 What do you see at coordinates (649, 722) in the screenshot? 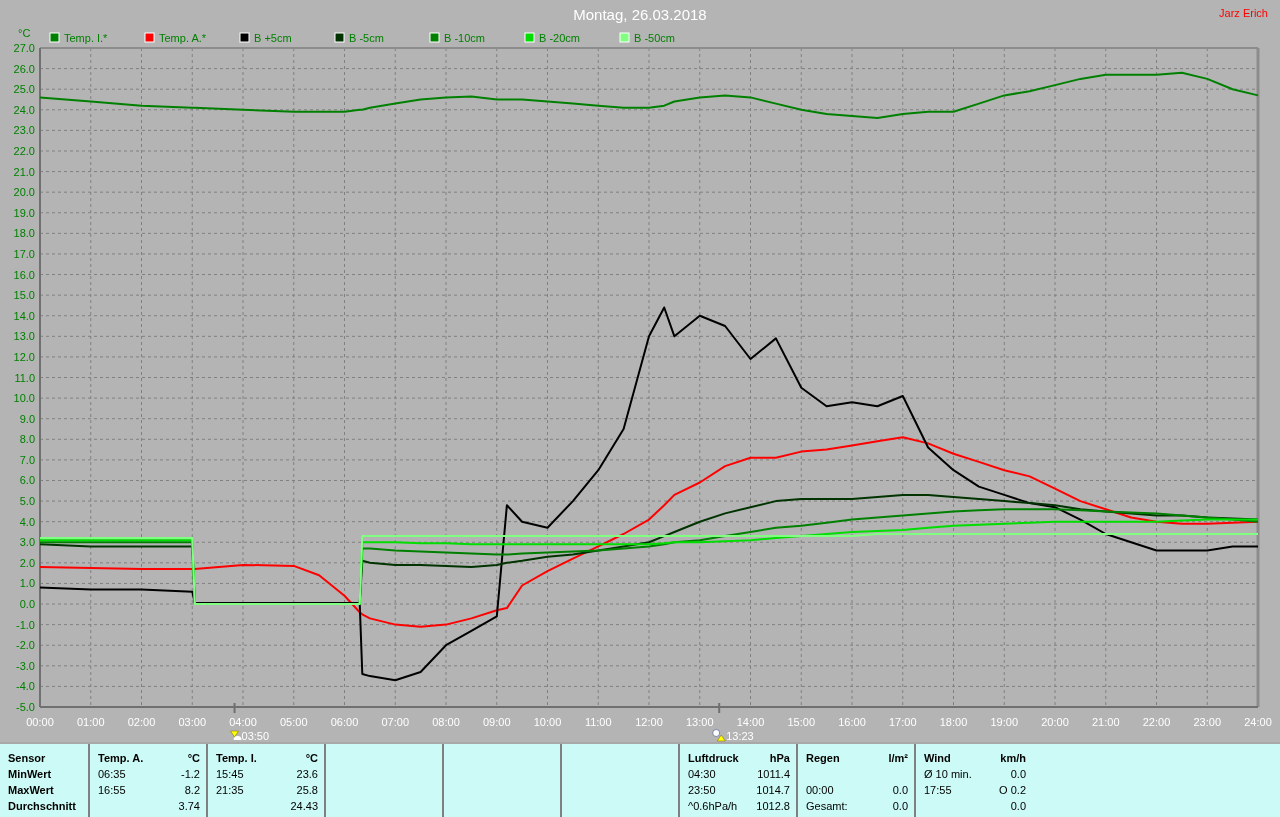
I see `x-tick-label: 12:00` at bounding box center [649, 722].